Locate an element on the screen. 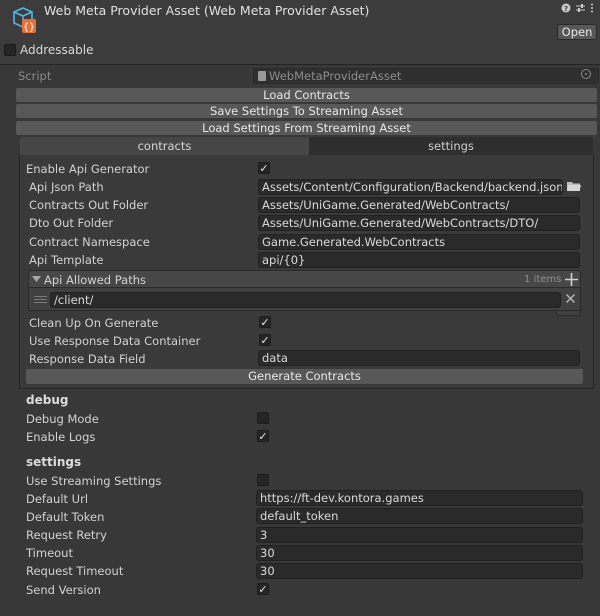  use-response-container-checkbox: ✓ is located at coordinates (265, 340).